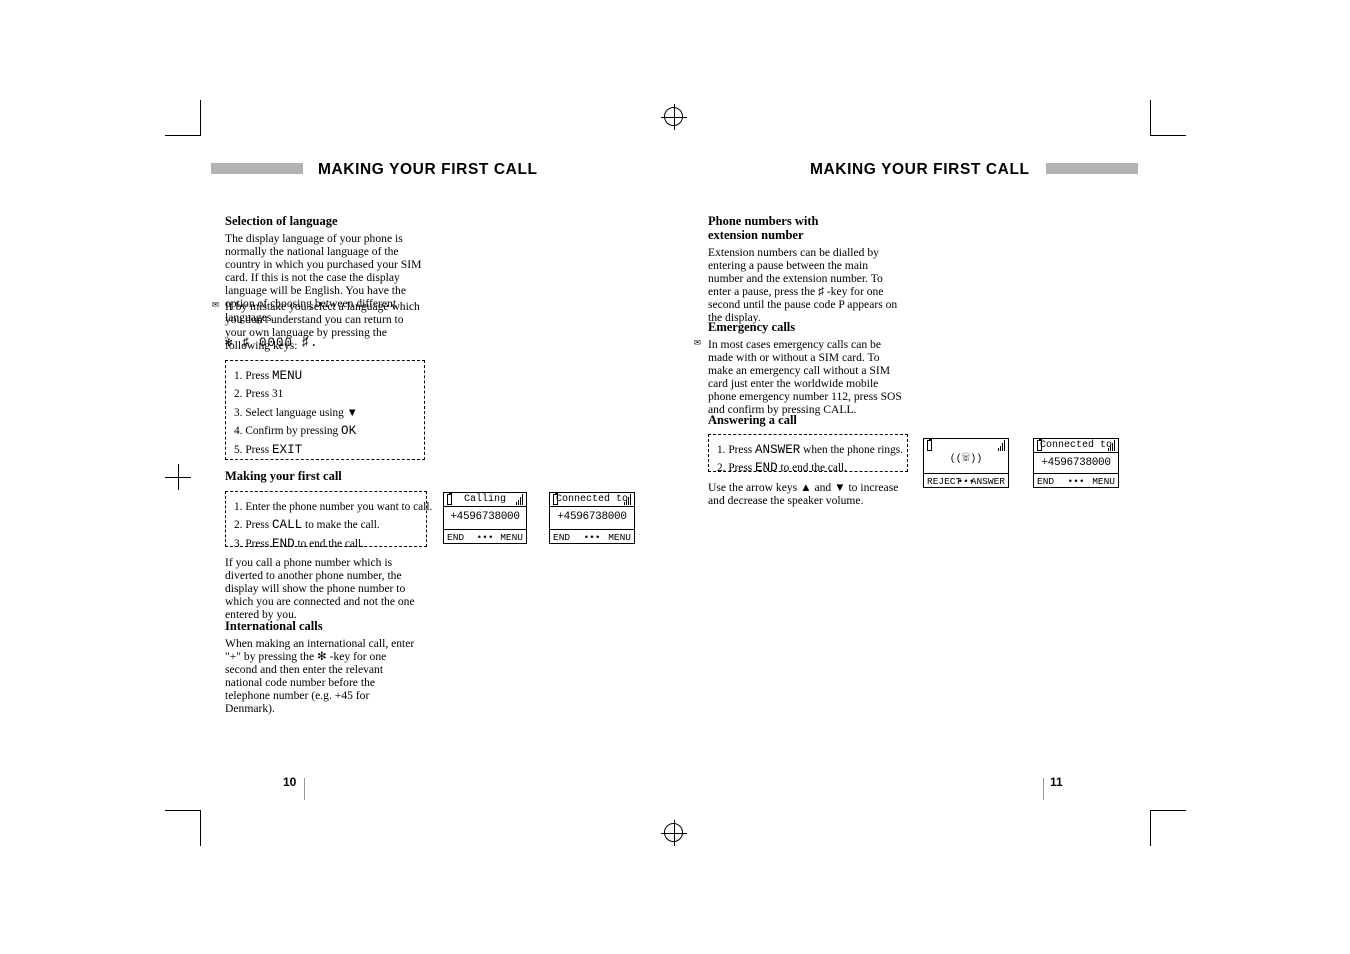  I want to click on right-page-header: MAKING YOUR FIRST CALL, so click(920, 169).